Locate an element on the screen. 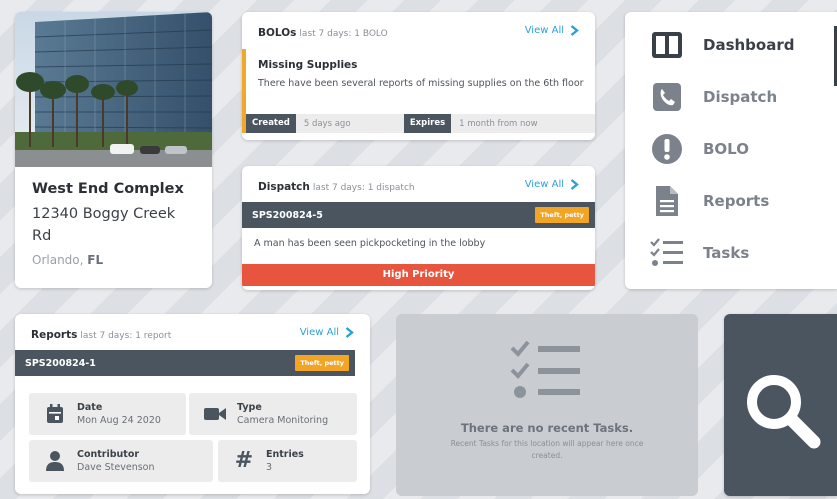 The height and width of the screenshot is (499, 837). date-value: Mon Aug 24 2020 is located at coordinates (119, 420).